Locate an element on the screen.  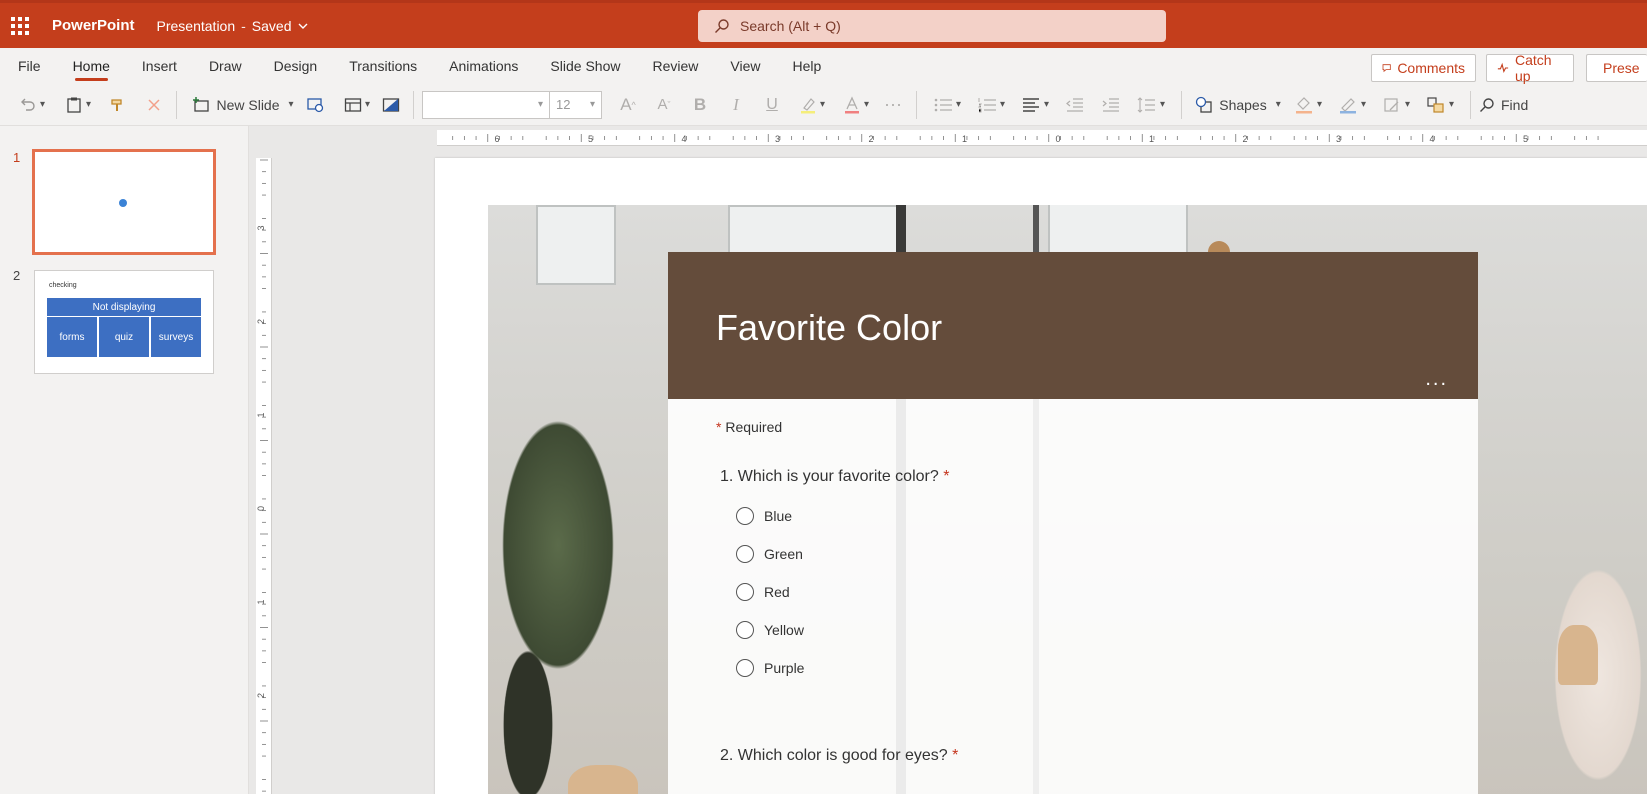
font-color-icon is located at coordinates (851, 104).